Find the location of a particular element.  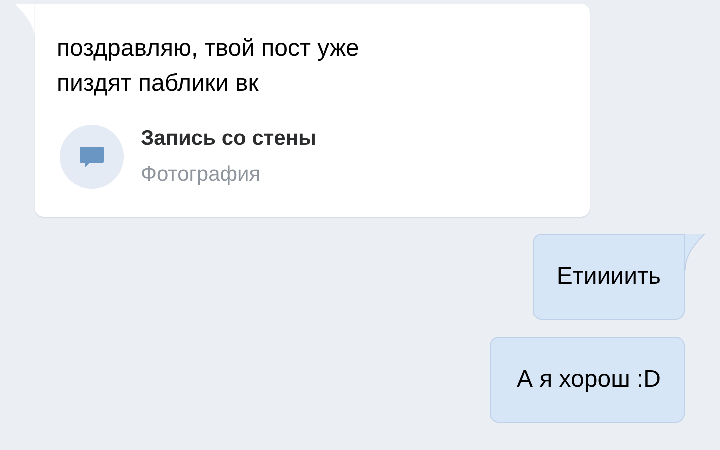

attachment-subtitle: Фотография is located at coordinates (201, 175).